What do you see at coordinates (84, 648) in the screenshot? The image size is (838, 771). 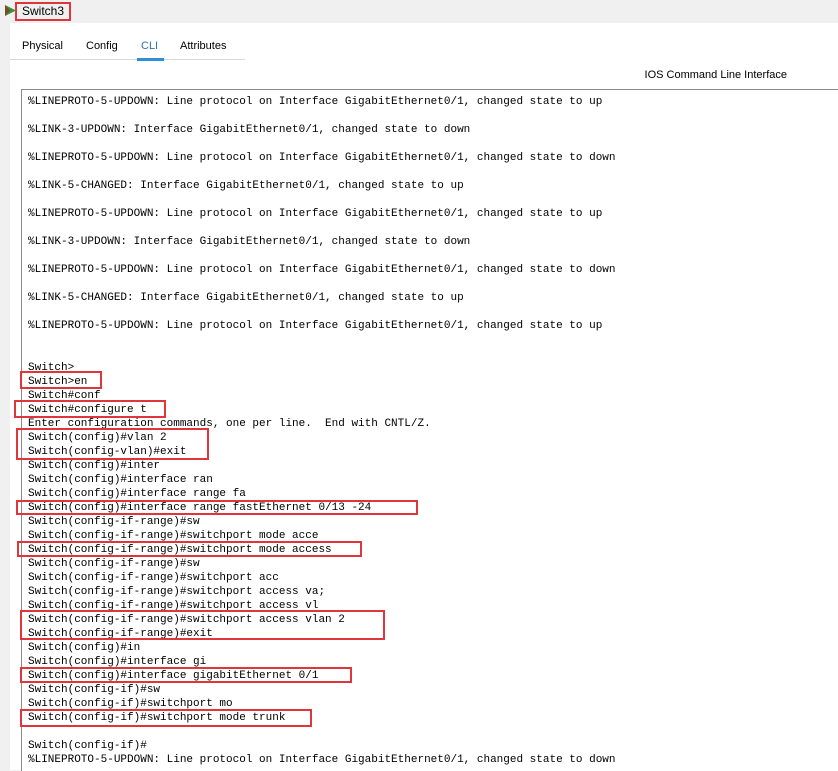 I see `cli-line: Switch(config)#in` at bounding box center [84, 648].